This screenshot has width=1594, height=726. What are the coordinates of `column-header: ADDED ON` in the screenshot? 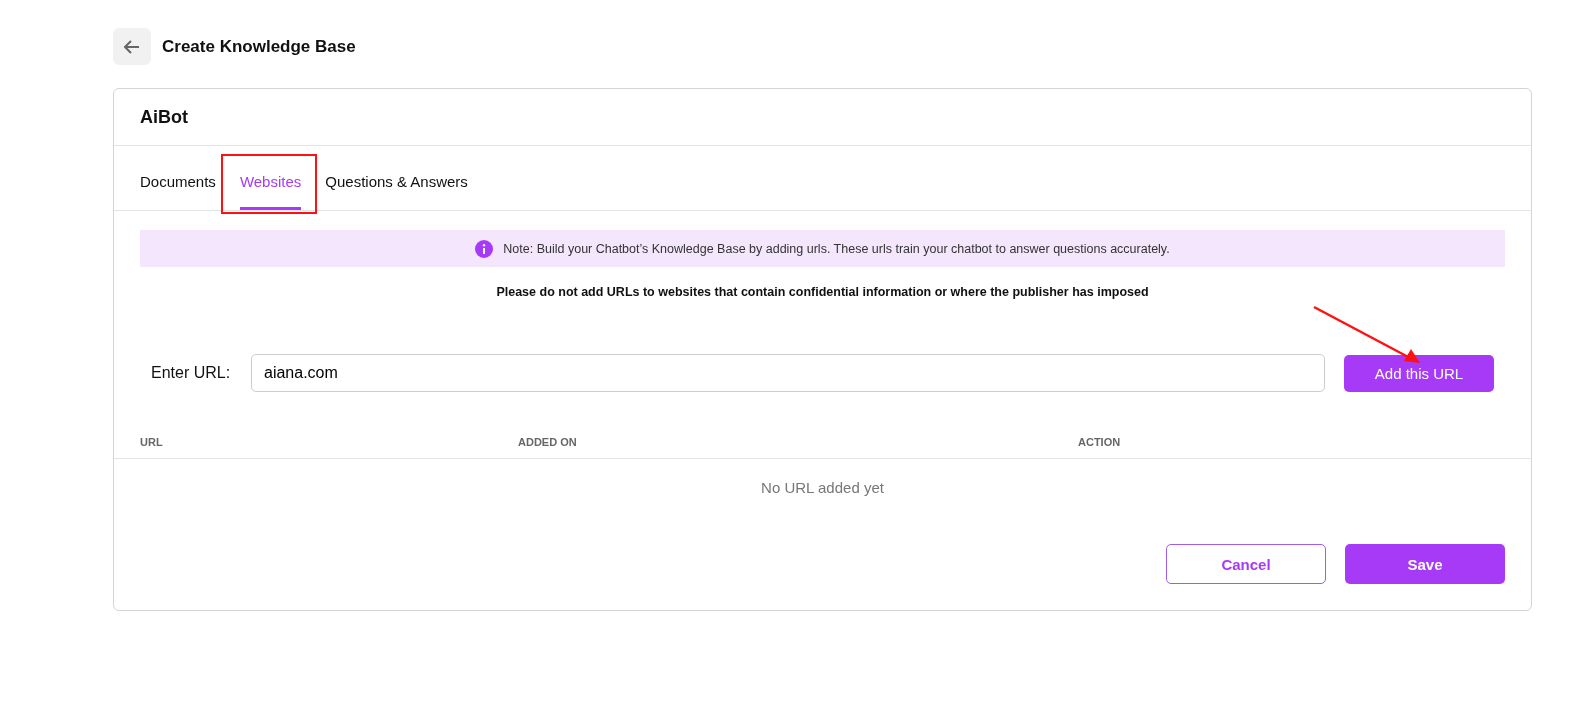 It's located at (548, 442).